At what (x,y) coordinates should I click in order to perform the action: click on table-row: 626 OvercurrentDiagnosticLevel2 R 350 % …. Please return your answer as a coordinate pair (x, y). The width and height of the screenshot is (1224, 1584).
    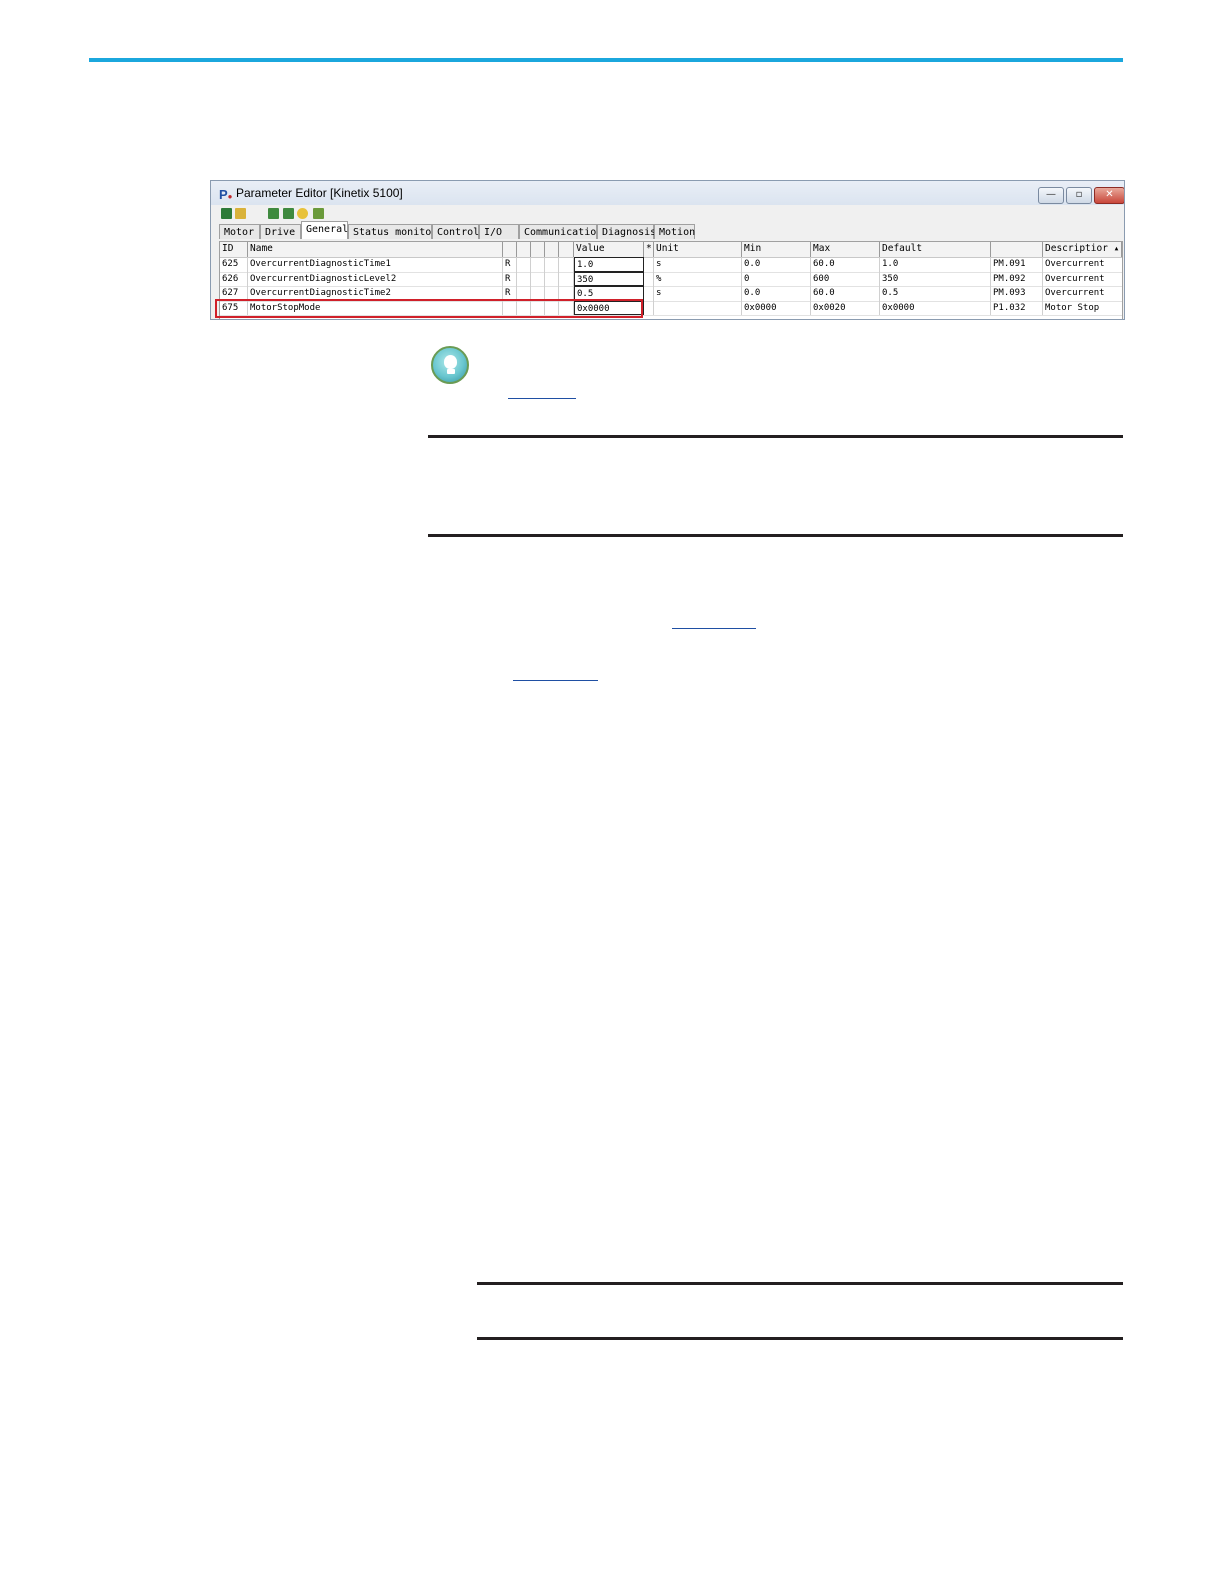
    Looking at the image, I should click on (671, 279).